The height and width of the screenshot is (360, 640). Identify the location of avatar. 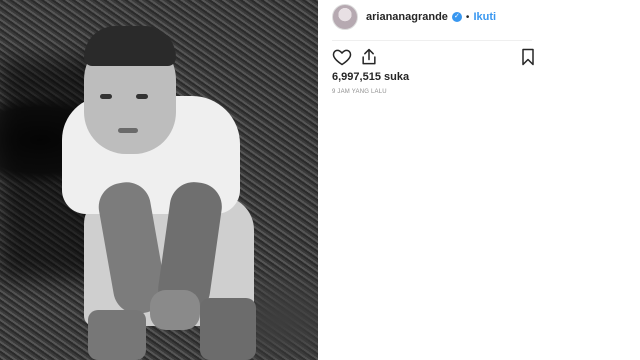
(345, 17).